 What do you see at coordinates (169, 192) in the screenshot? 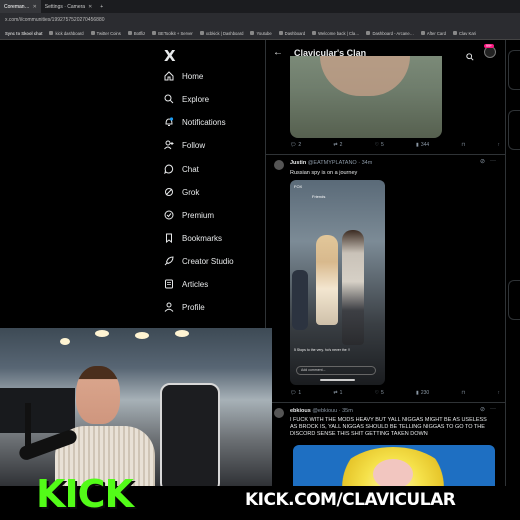
I see `grok-icon` at bounding box center [169, 192].